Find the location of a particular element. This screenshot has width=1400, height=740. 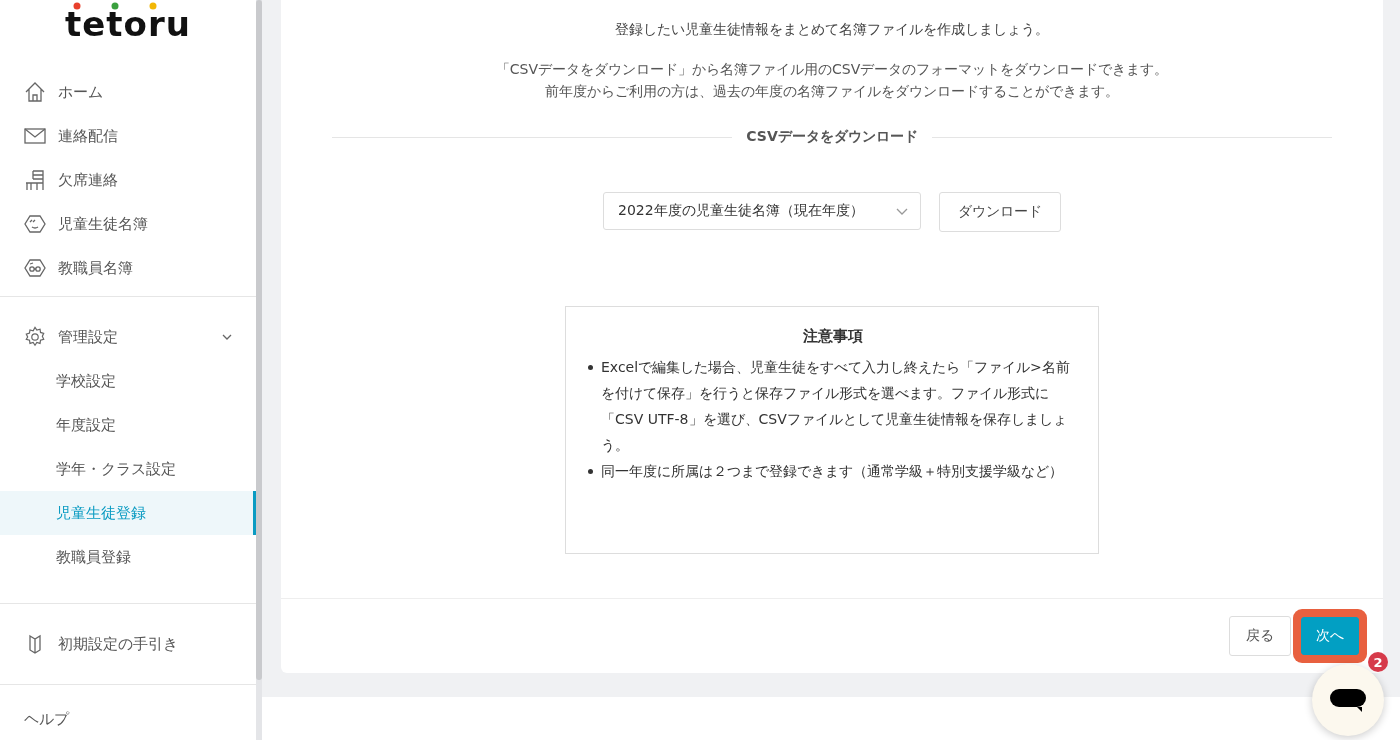

envelope-icon is located at coordinates (35, 136).